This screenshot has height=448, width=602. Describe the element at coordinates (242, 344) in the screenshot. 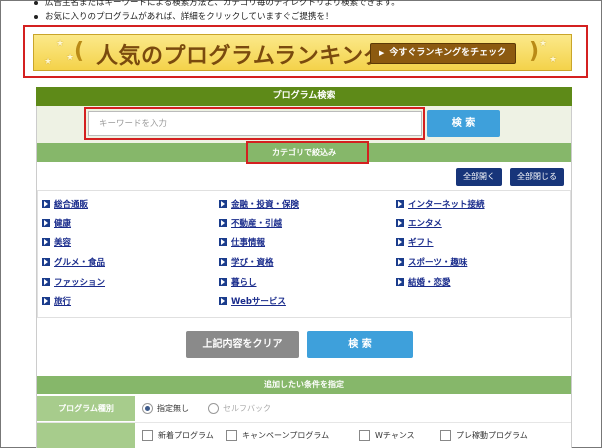

I see `clear-button: 上記内容をクリア` at that location.